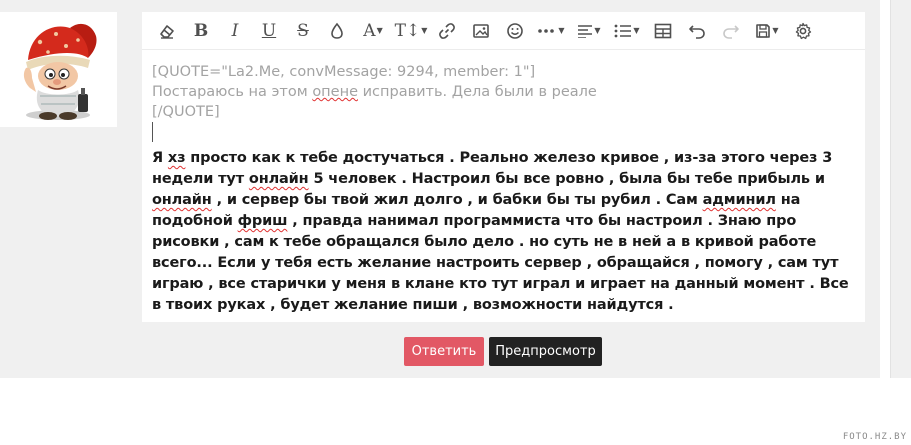 The height and width of the screenshot is (445, 911). I want to click on editor-toolbar: B I U S A ▼ T↕ ▼ ▼ ▼ ▼ ▼, so click(503, 31).